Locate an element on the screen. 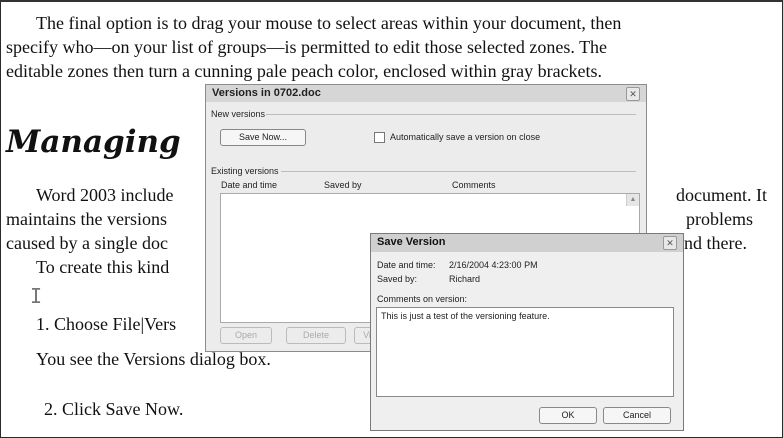  column-header-saved-by: Saved by is located at coordinates (343, 185).